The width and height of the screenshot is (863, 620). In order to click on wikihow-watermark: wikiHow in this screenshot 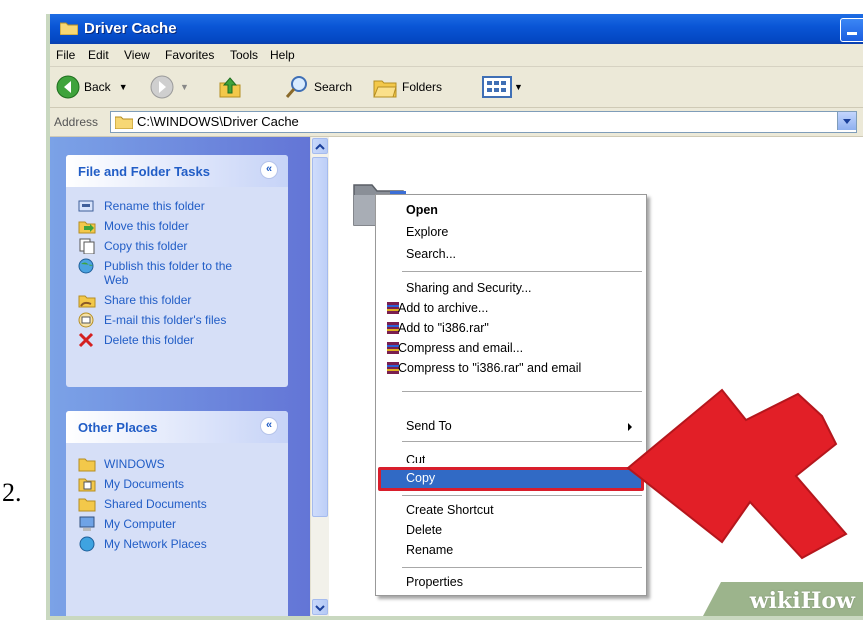, I will do `click(783, 599)`.